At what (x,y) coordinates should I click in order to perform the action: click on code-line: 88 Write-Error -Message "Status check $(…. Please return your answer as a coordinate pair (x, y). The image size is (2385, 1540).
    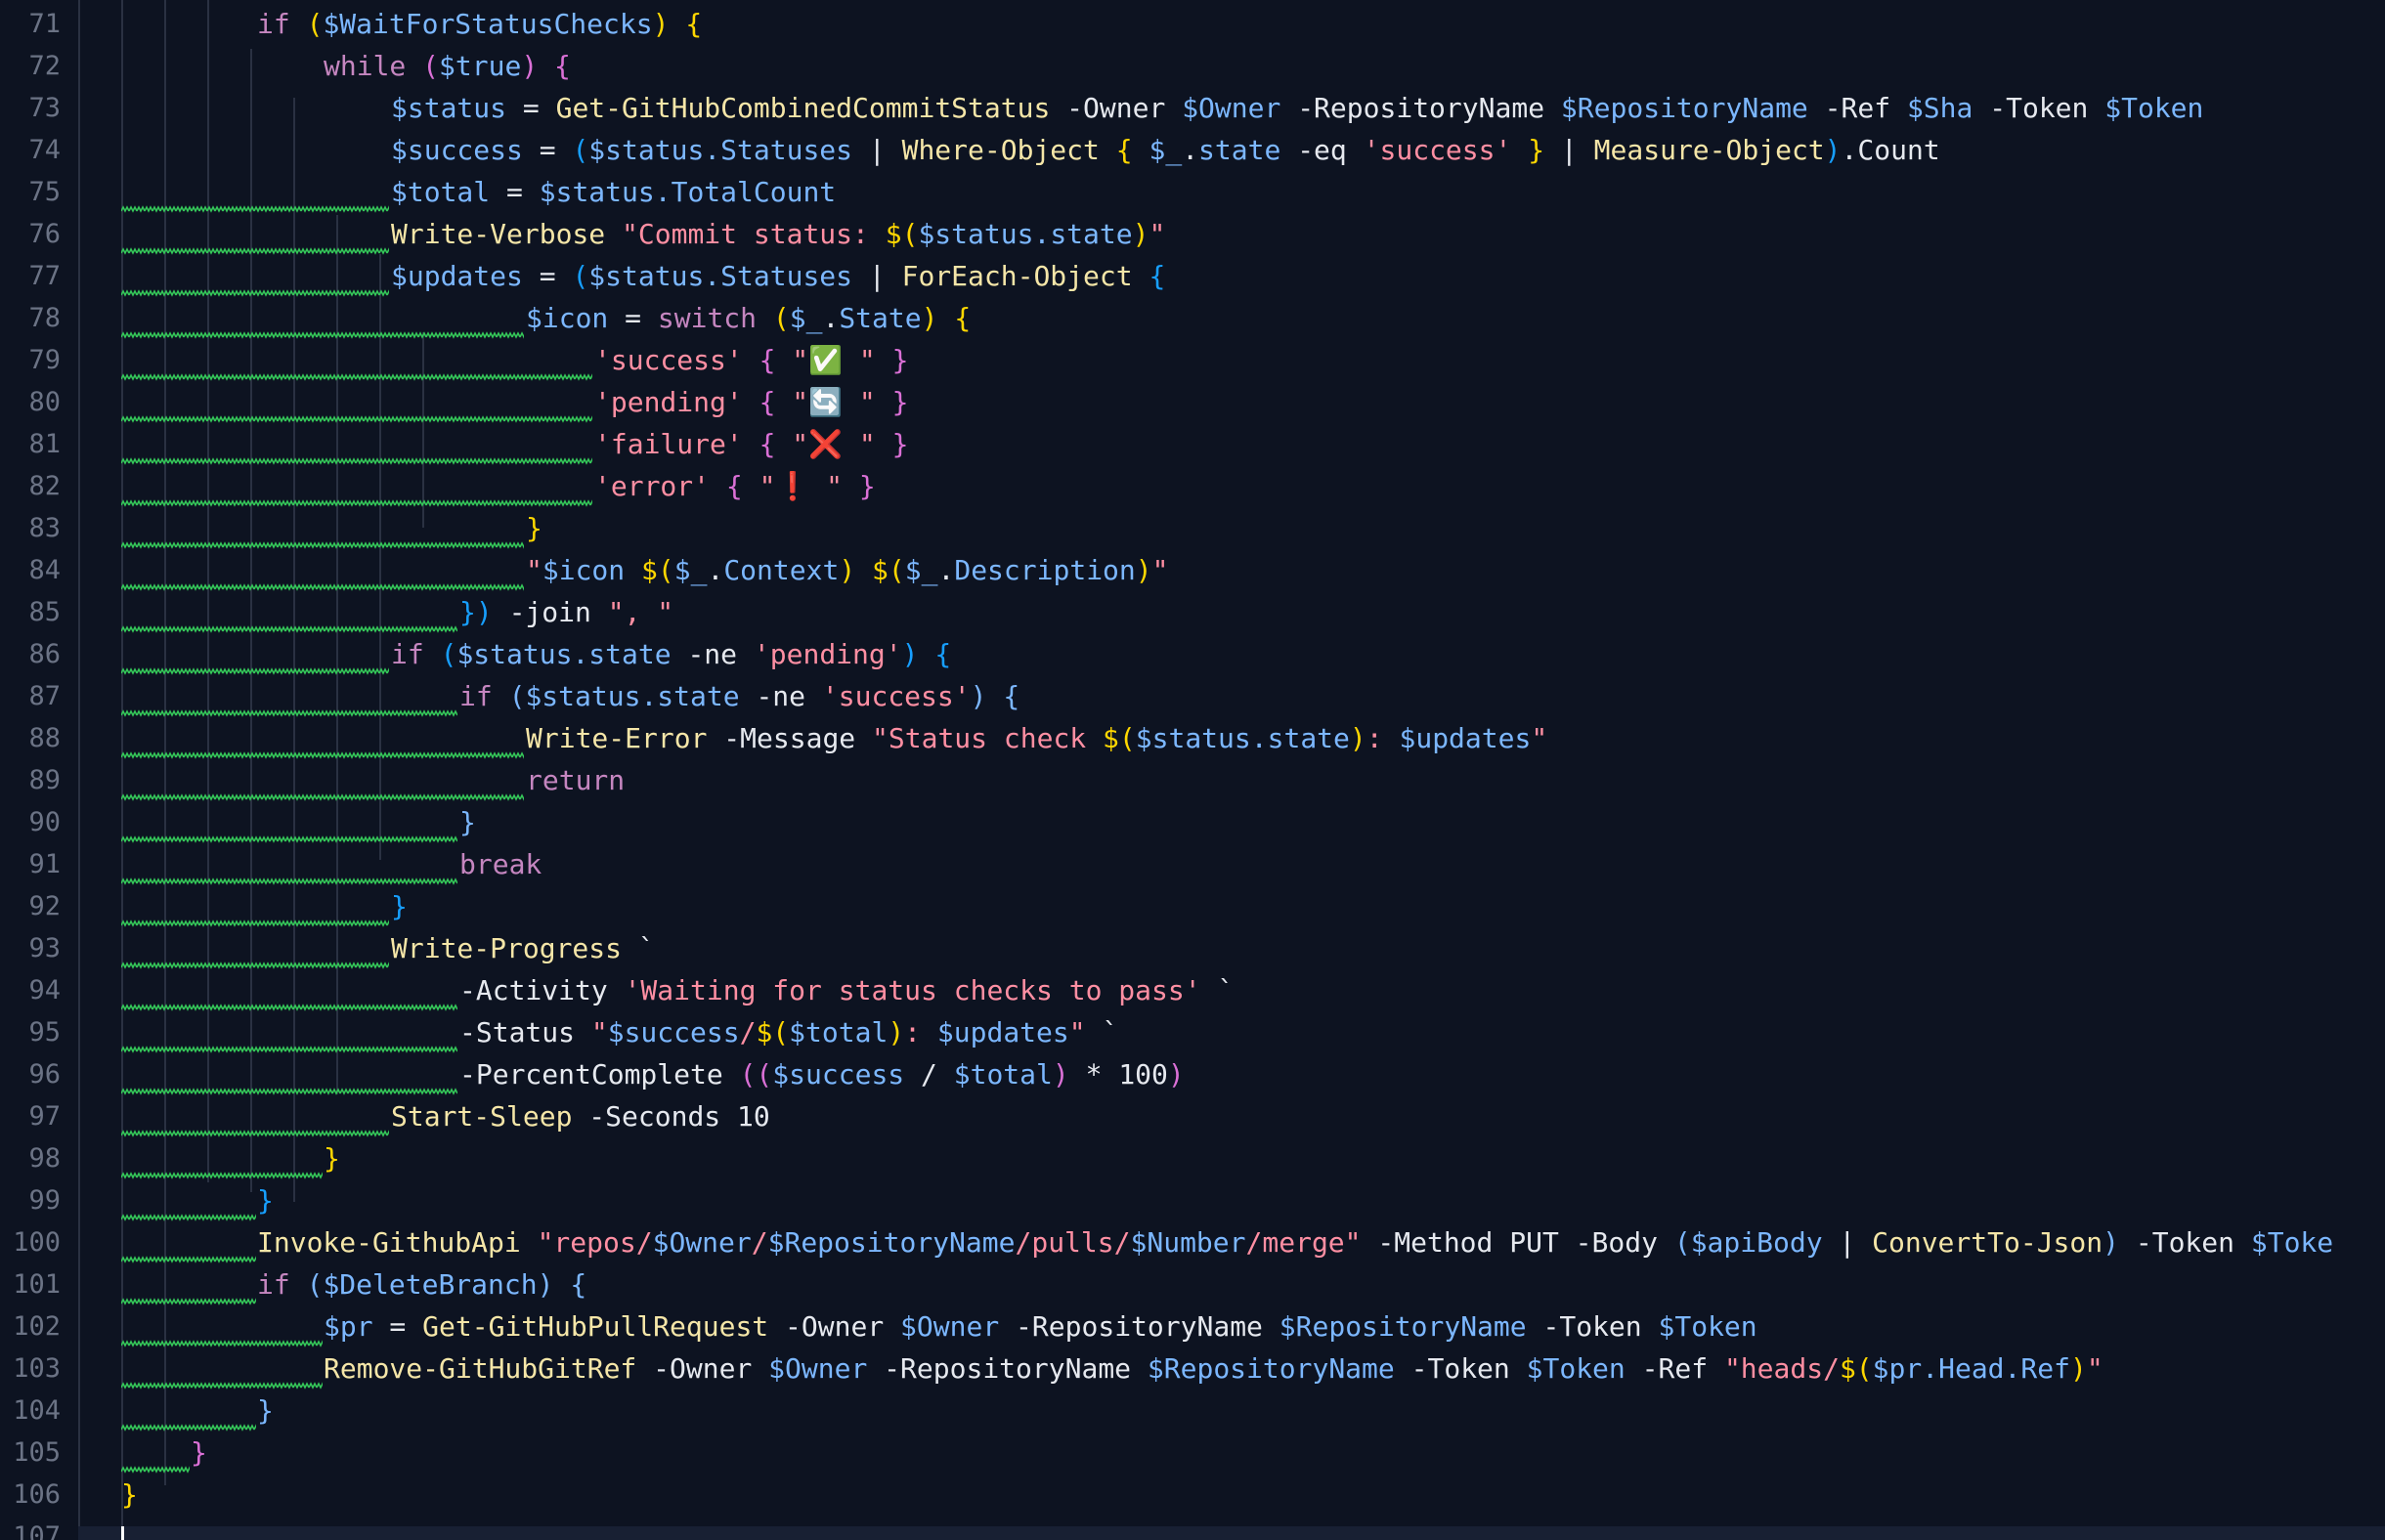
    Looking at the image, I should click on (1192, 738).